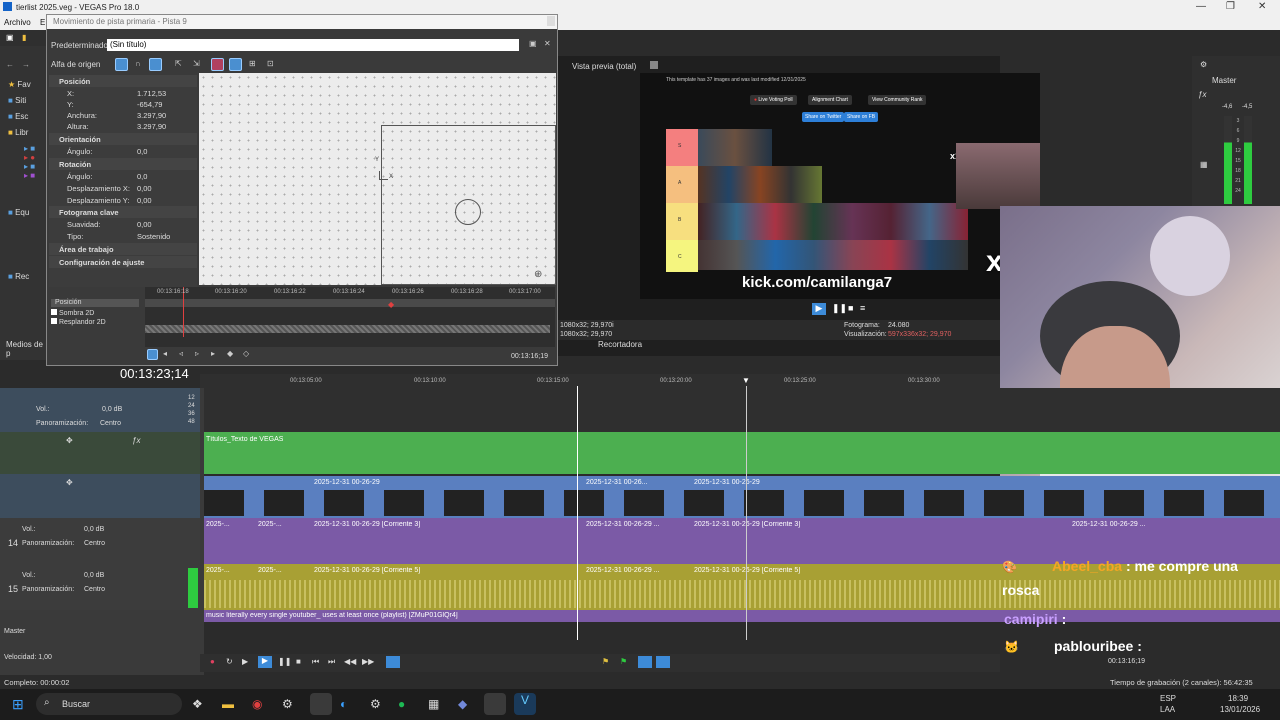 This screenshot has width=1280, height=720. Describe the element at coordinates (69, 440) in the screenshot. I see `track-motion-icon: ✥` at that location.